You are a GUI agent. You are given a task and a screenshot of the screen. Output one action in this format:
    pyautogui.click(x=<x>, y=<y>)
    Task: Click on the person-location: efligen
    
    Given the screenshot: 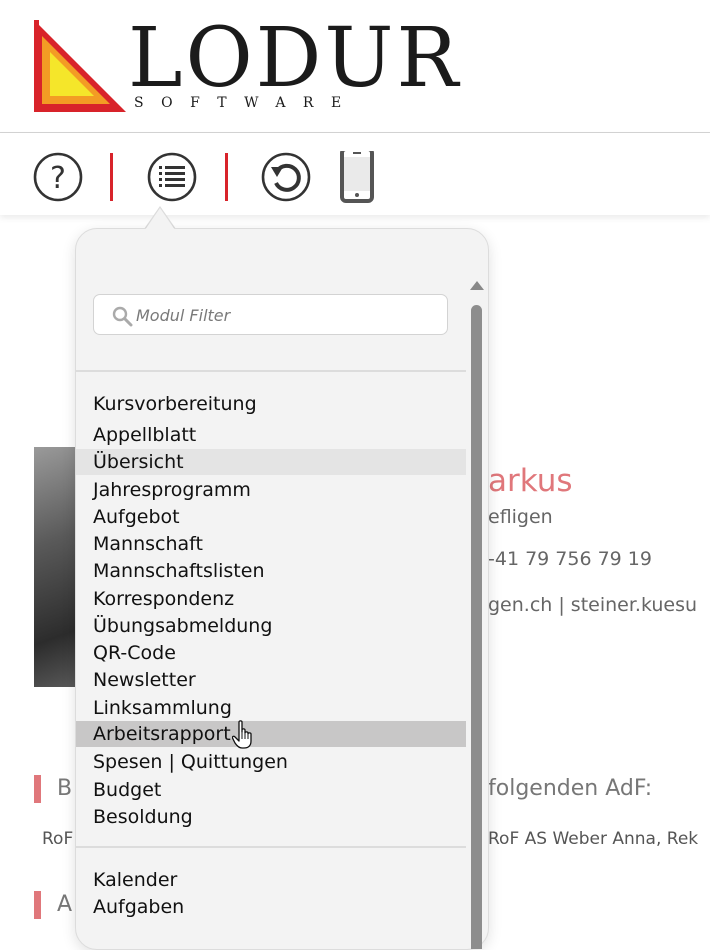 What is the action you would take?
    pyautogui.click(x=520, y=517)
    